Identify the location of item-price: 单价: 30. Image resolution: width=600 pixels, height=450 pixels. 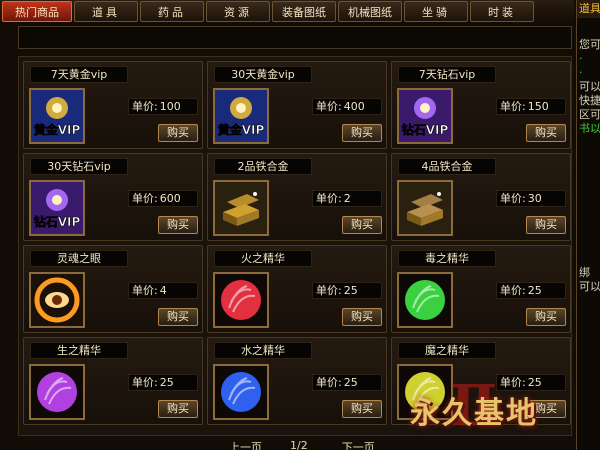
(531, 198).